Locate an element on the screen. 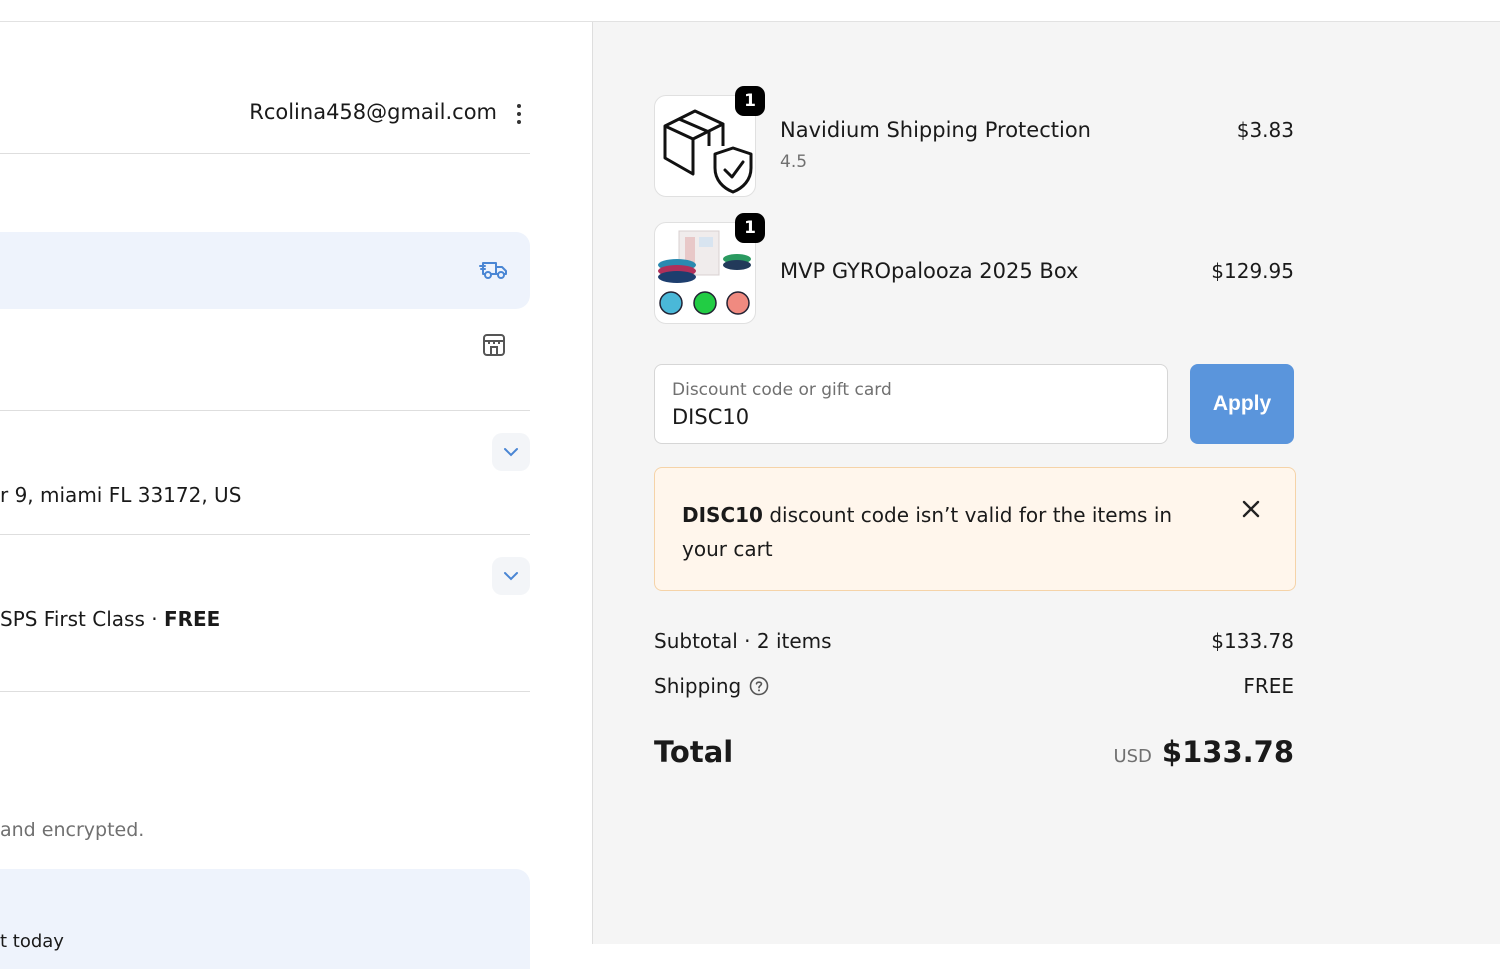 The width and height of the screenshot is (1500, 969). item-name: Navidium Shipping Protection is located at coordinates (935, 130).